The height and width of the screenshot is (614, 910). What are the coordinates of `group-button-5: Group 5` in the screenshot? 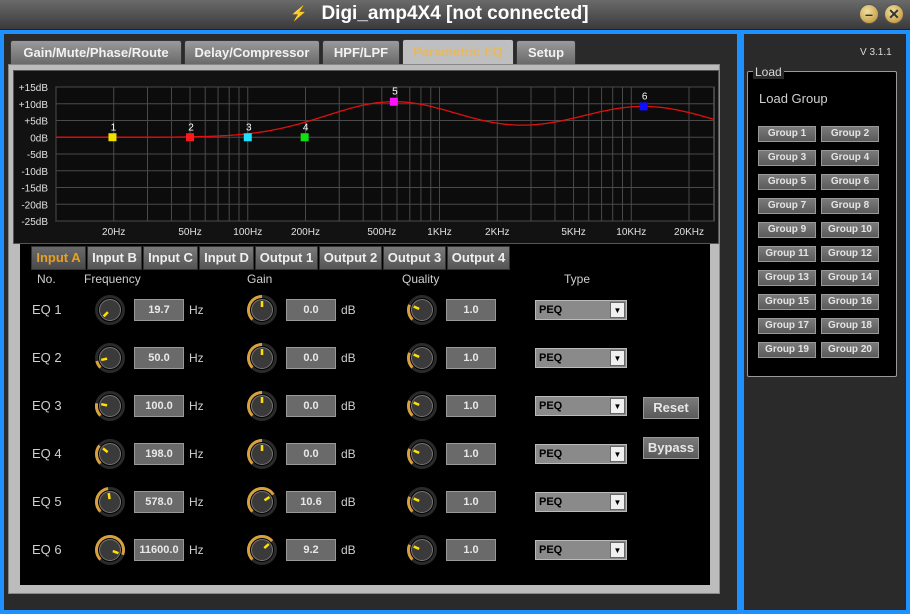 It's located at (787, 182).